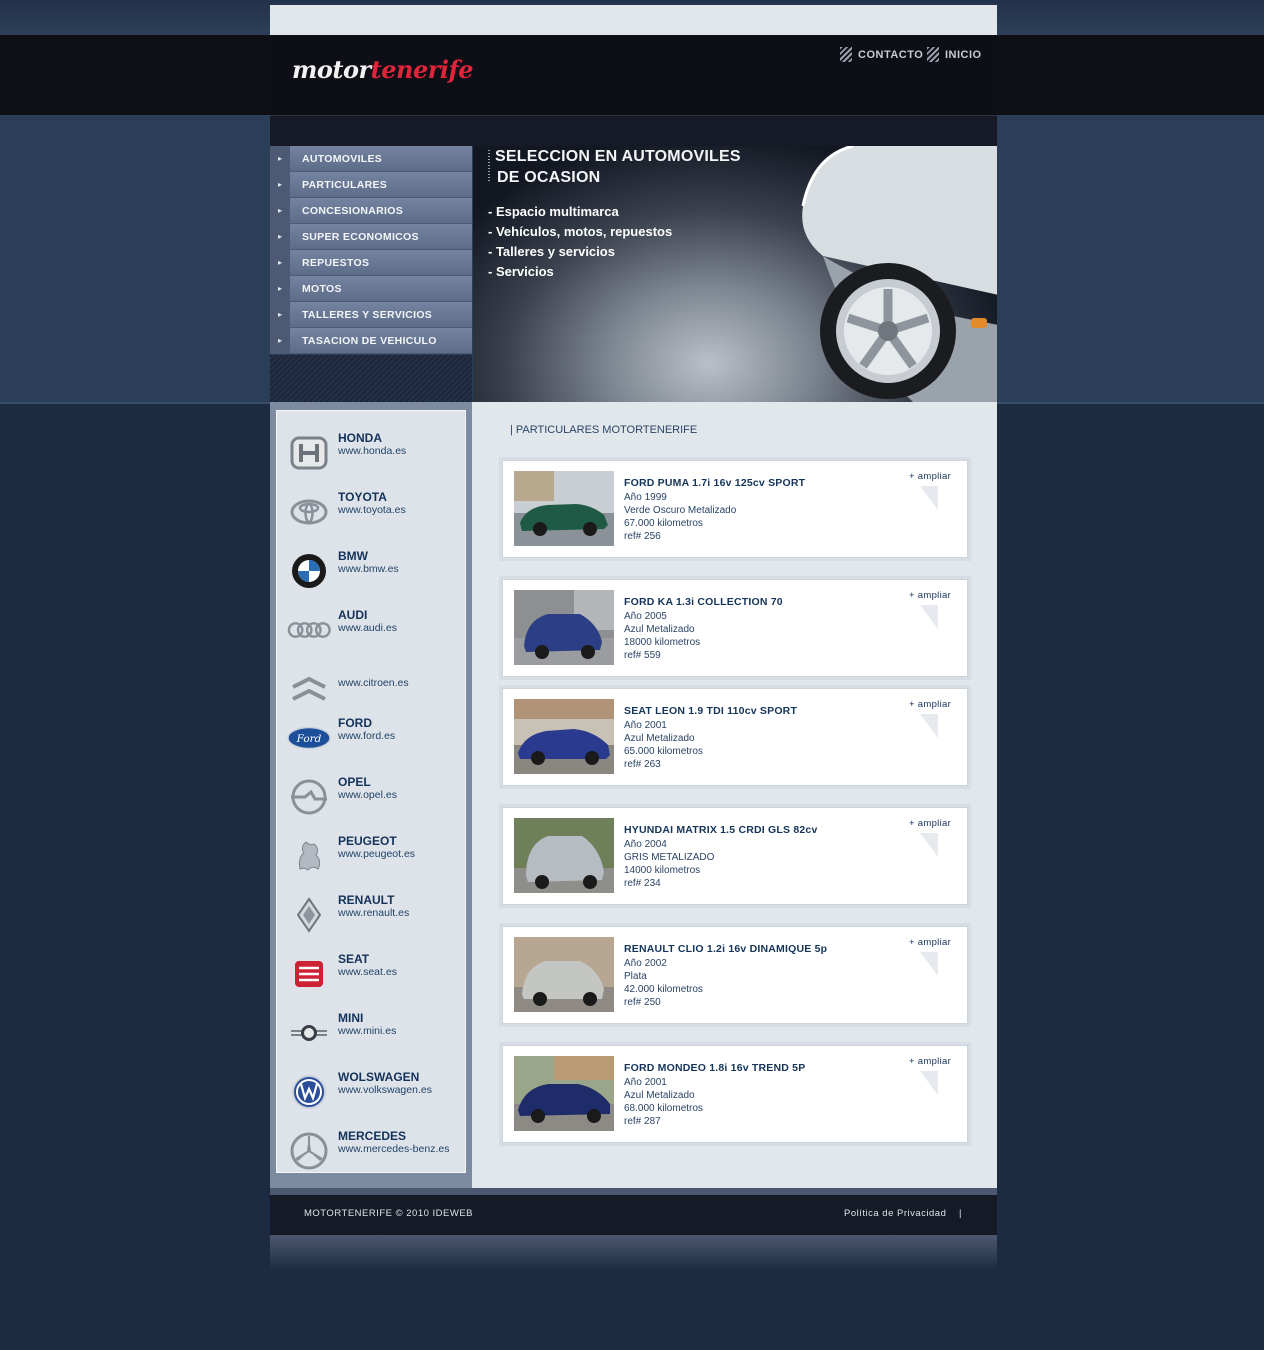  I want to click on brand-url: www.renault.es, so click(395, 913).